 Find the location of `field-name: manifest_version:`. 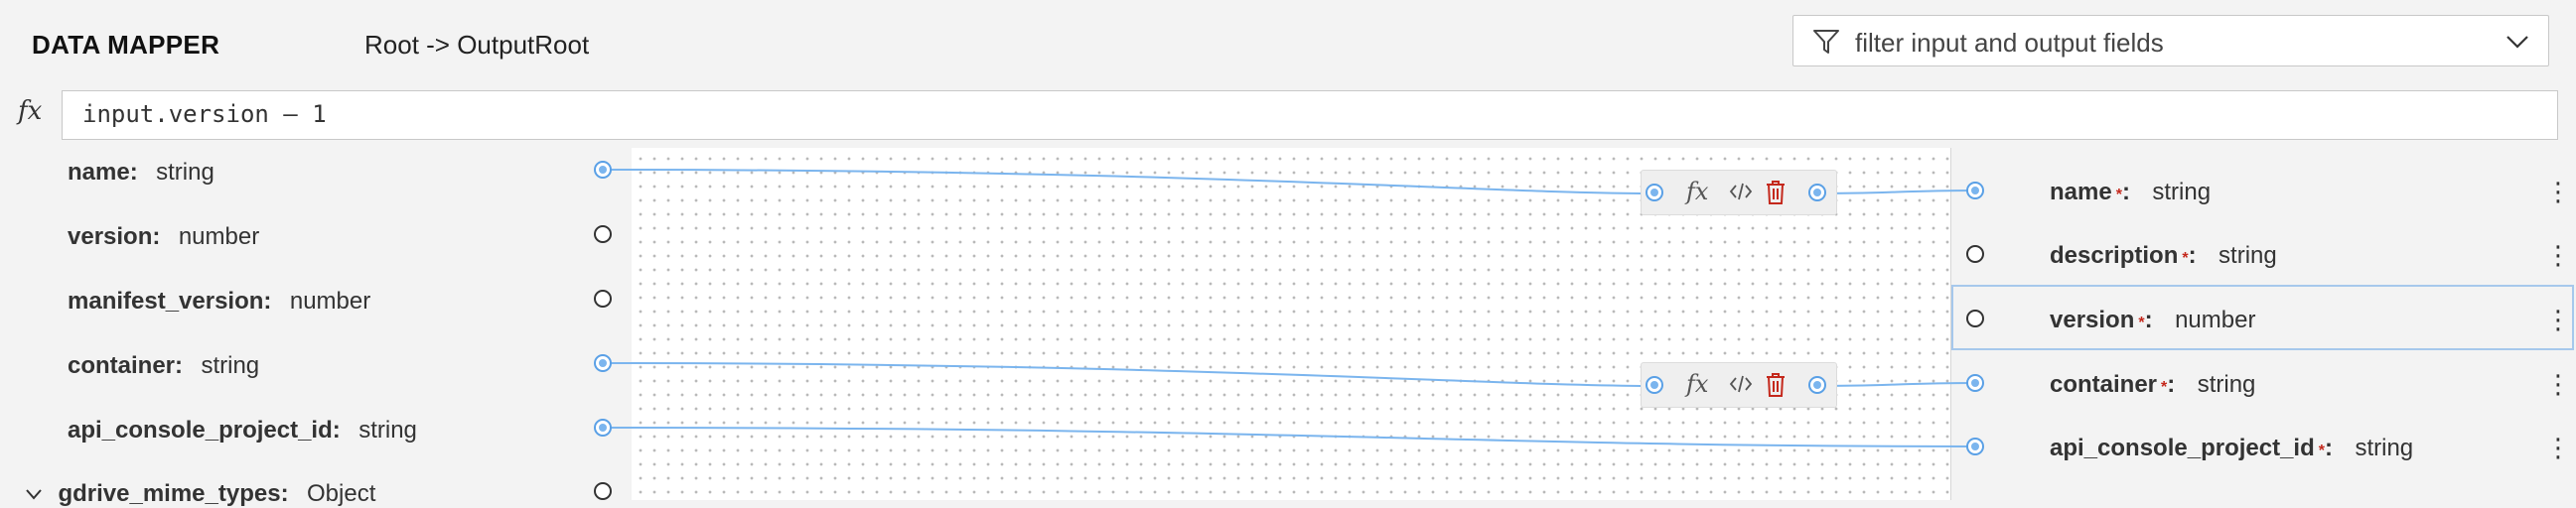

field-name: manifest_version: is located at coordinates (170, 301).